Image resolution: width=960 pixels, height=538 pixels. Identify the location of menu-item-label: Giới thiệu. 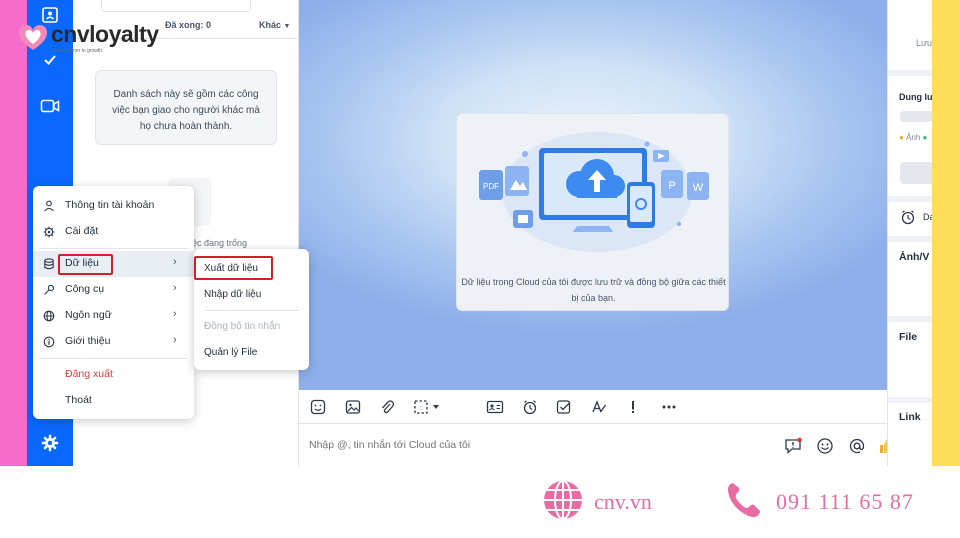
(88, 341).